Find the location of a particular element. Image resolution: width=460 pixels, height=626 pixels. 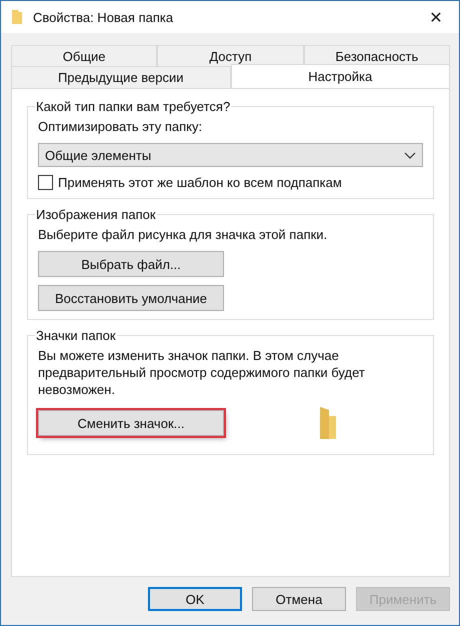

tab: Настройка is located at coordinates (340, 76).